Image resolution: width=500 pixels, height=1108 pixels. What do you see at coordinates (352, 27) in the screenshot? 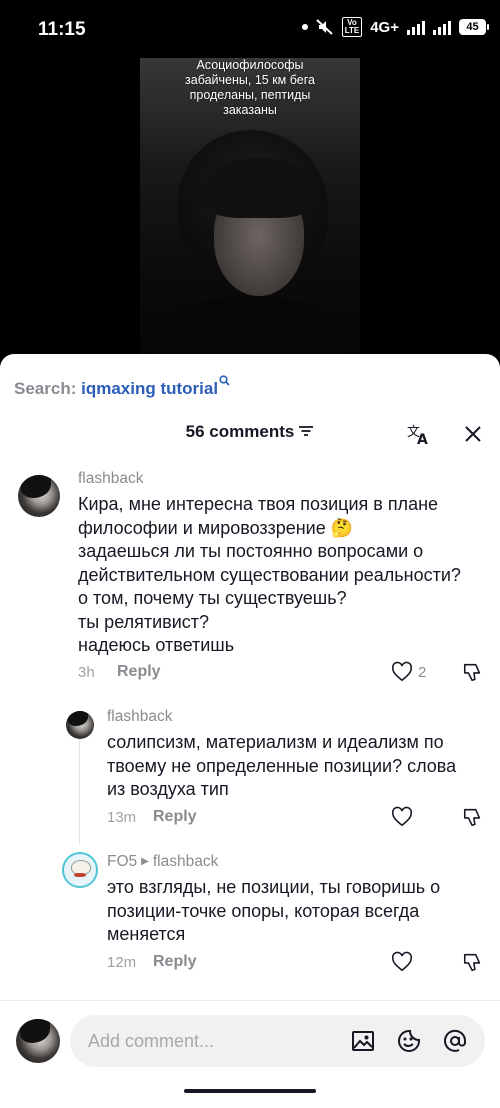
I see `volte-badge: Vo LTE` at bounding box center [352, 27].